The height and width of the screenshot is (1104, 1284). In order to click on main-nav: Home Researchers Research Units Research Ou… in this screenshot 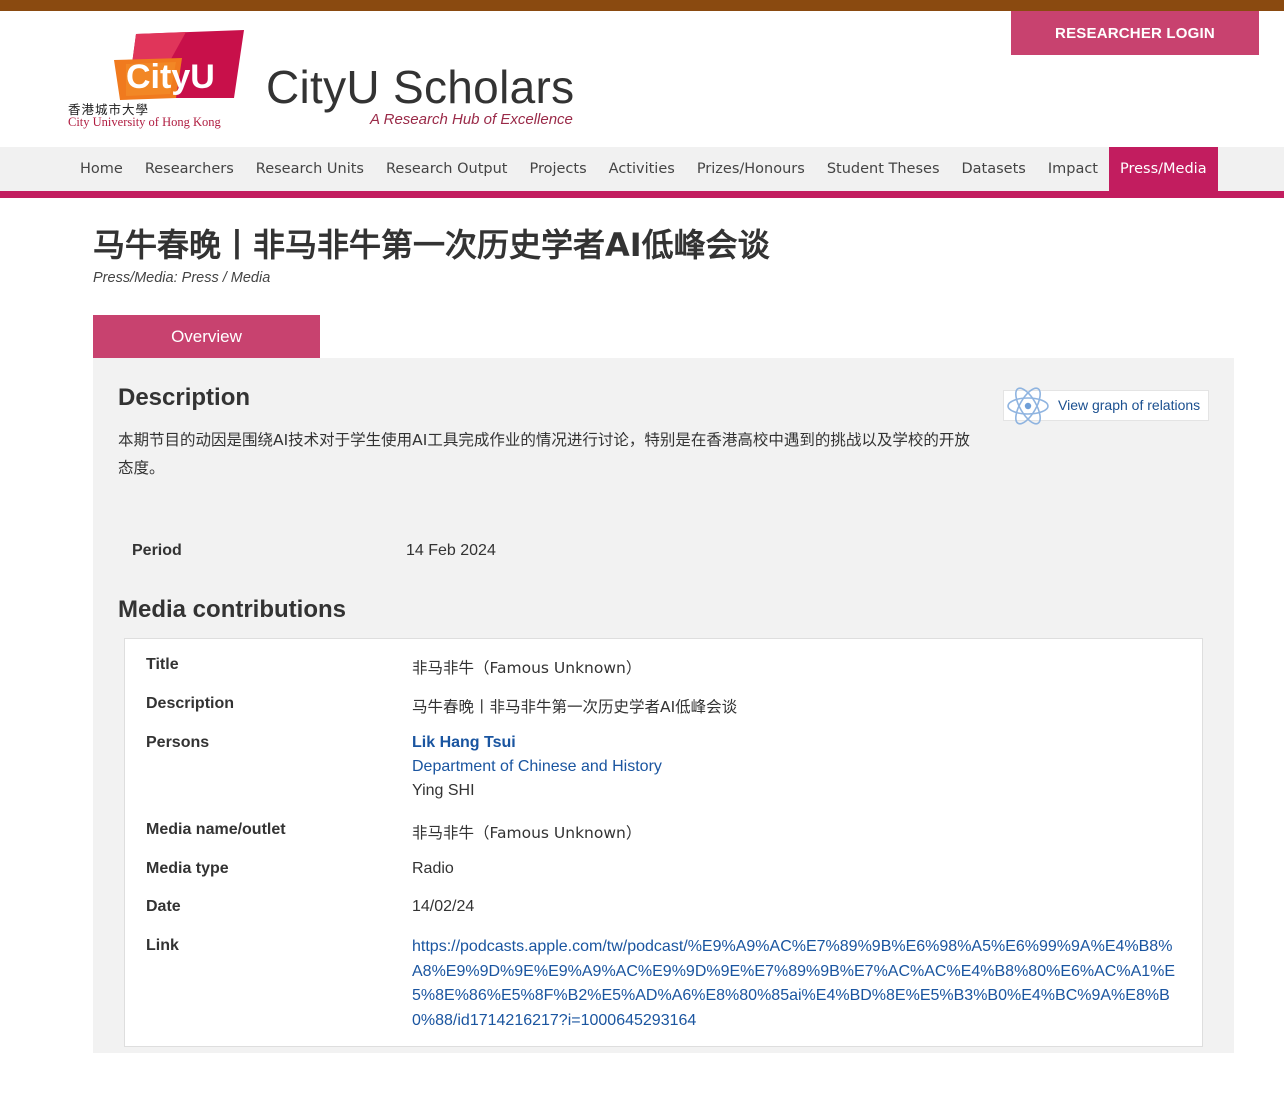, I will do `click(642, 169)`.